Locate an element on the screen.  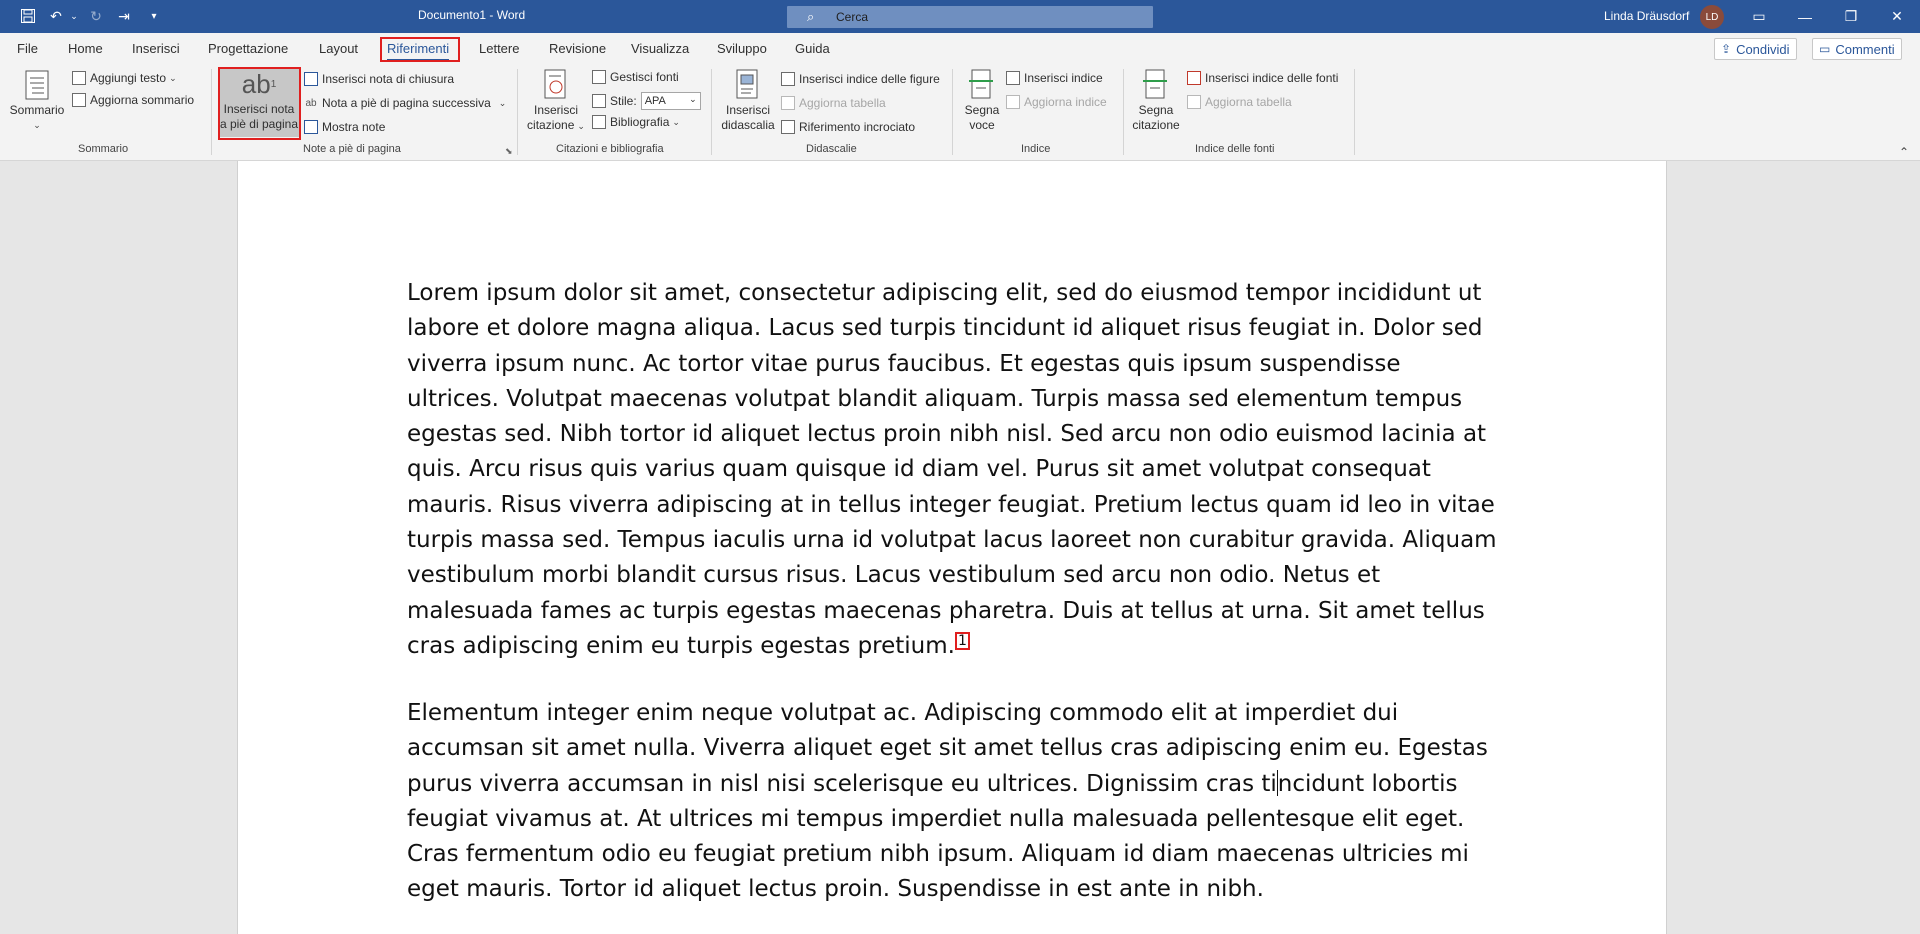
mark-entry-label-1: Segna is located at coordinates (982, 110).